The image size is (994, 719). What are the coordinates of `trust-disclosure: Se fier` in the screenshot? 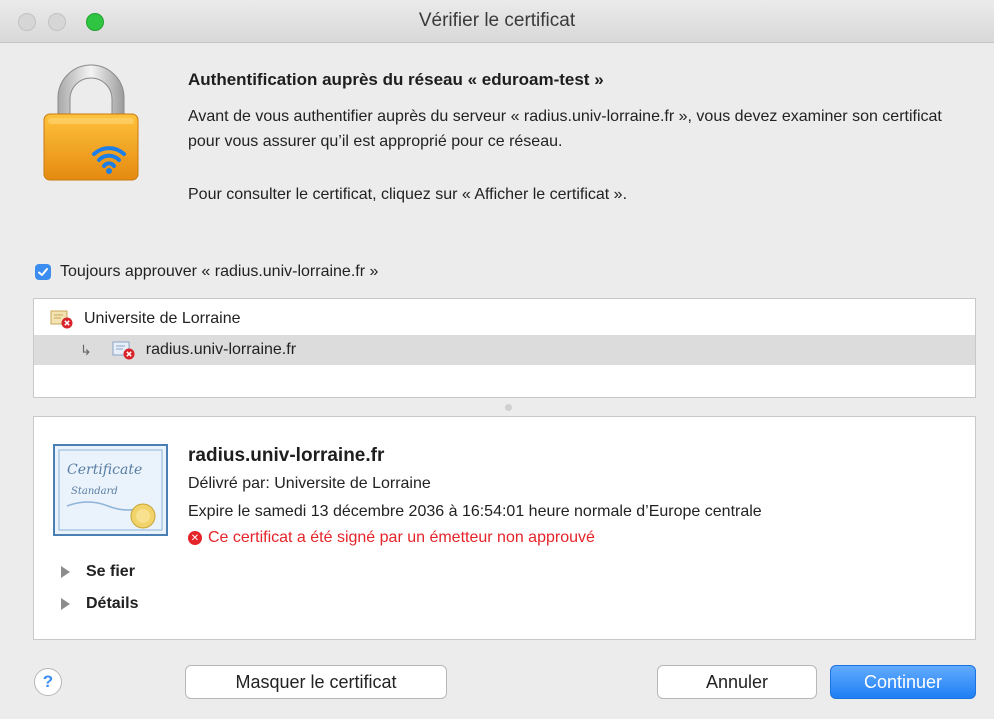 It's located at (98, 572).